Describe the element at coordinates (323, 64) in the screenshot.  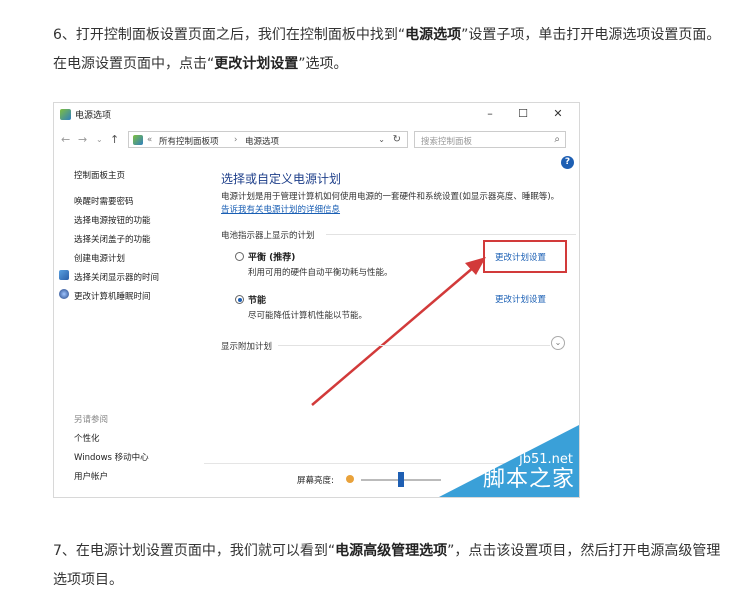
I see `step-6-text-3: ”选项。` at that location.